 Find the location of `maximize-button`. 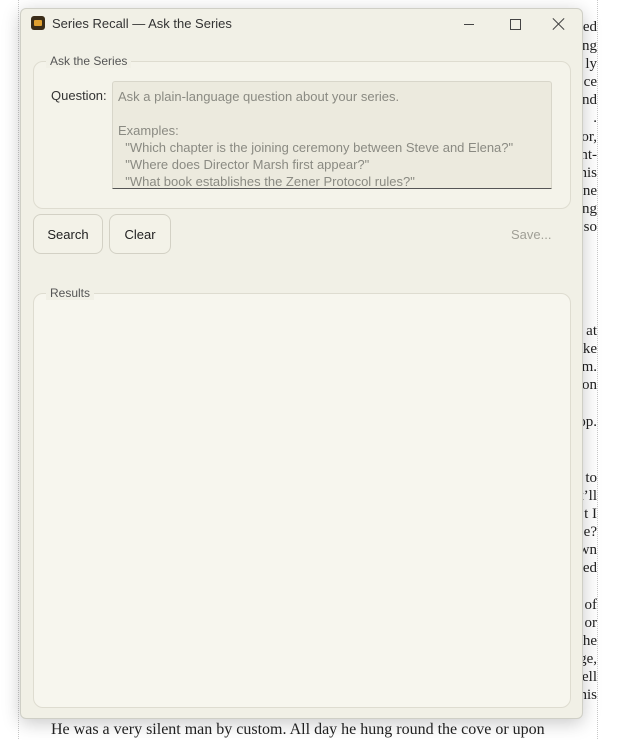

maximize-button is located at coordinates (515, 24).